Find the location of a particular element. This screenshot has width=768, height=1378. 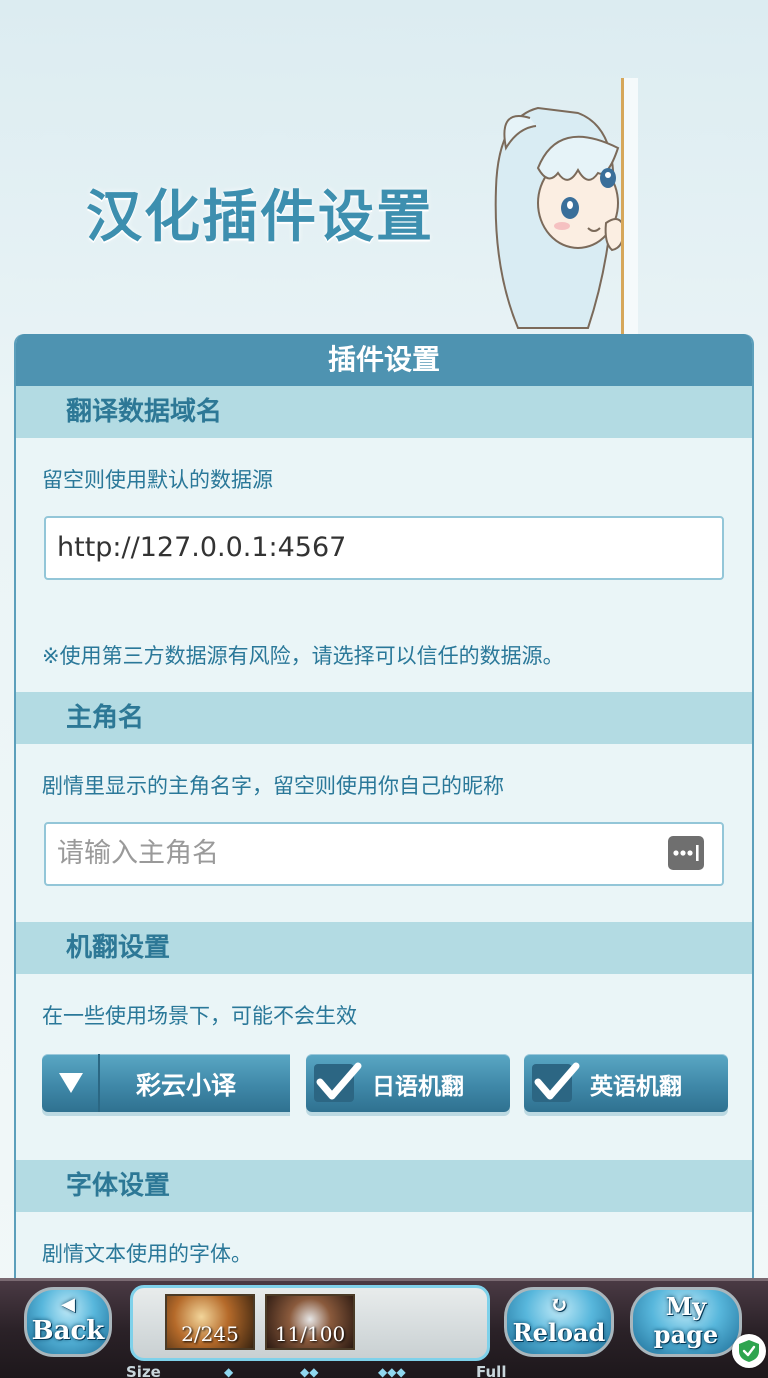

panel-title: 插件设置 is located at coordinates (384, 360).